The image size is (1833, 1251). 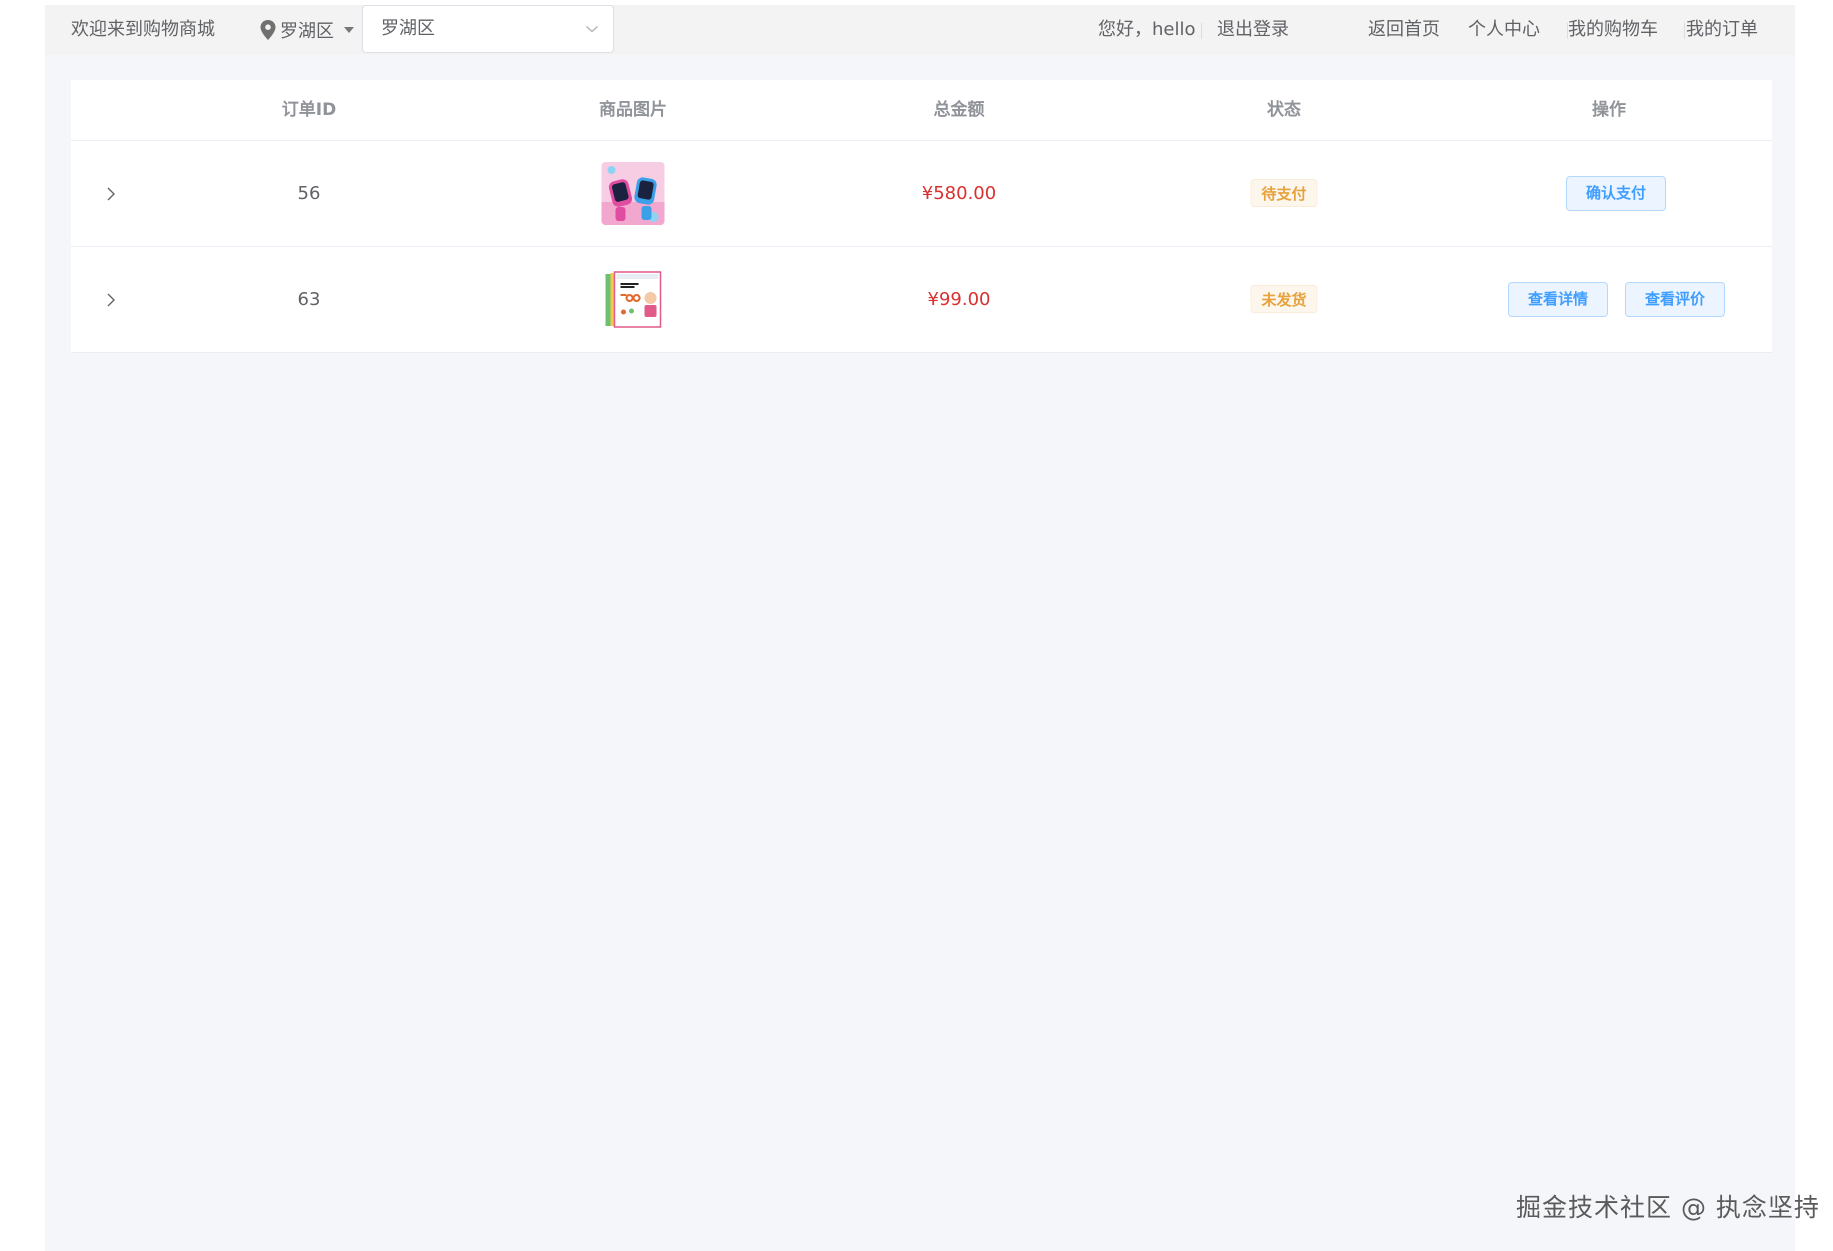 I want to click on table-row: 56 ¥580.00 待支付 确认支付, so click(x=921, y=194).